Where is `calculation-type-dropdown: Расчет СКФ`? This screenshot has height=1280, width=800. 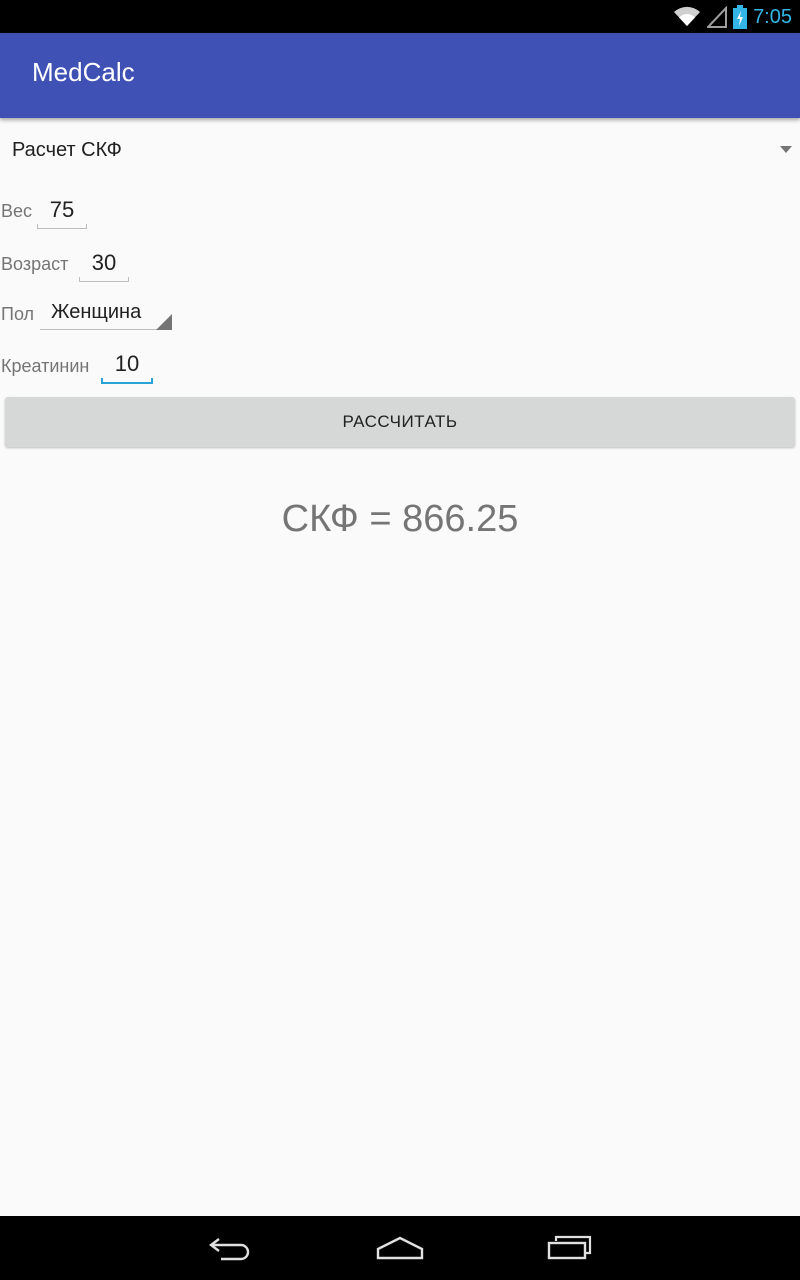
calculation-type-dropdown: Расчет СКФ is located at coordinates (400, 151).